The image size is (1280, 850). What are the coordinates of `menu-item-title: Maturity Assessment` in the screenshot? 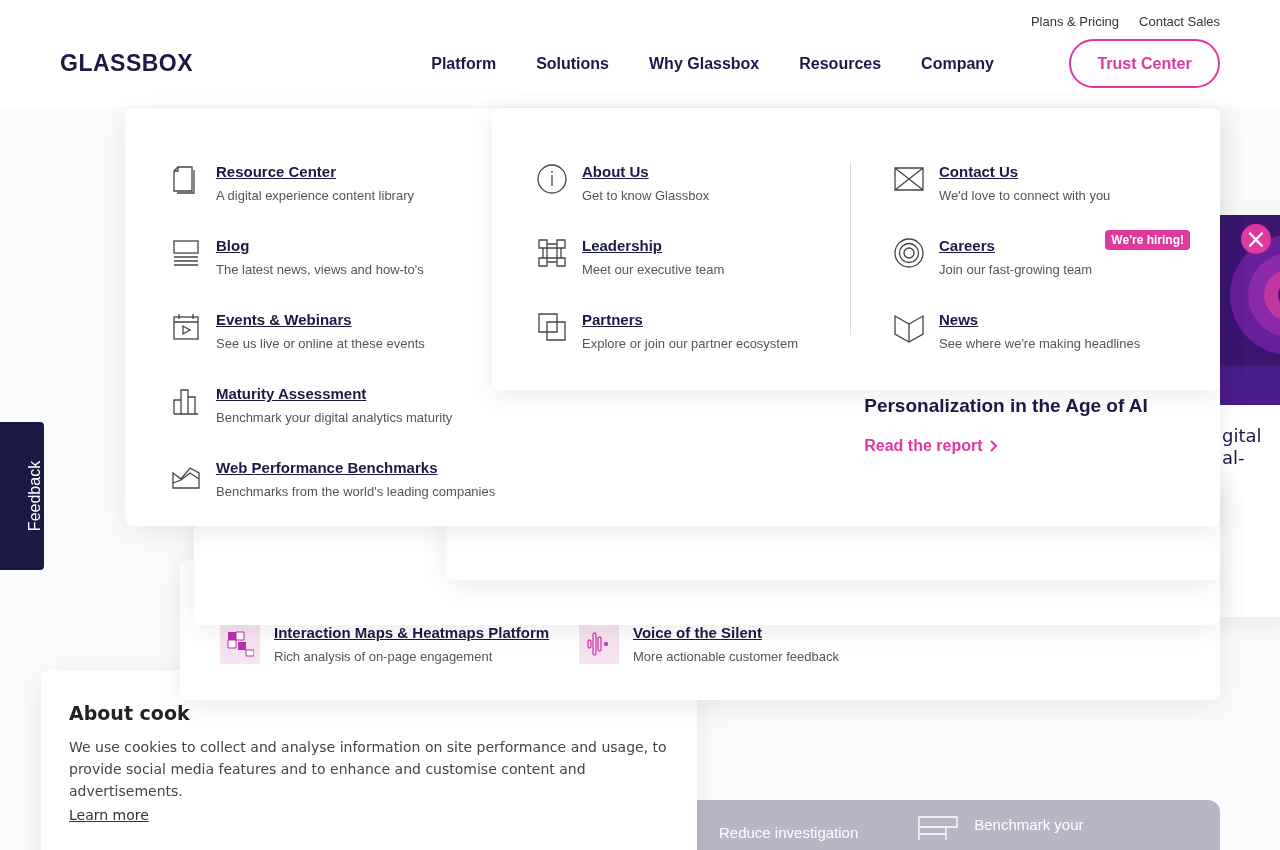 It's located at (334, 393).